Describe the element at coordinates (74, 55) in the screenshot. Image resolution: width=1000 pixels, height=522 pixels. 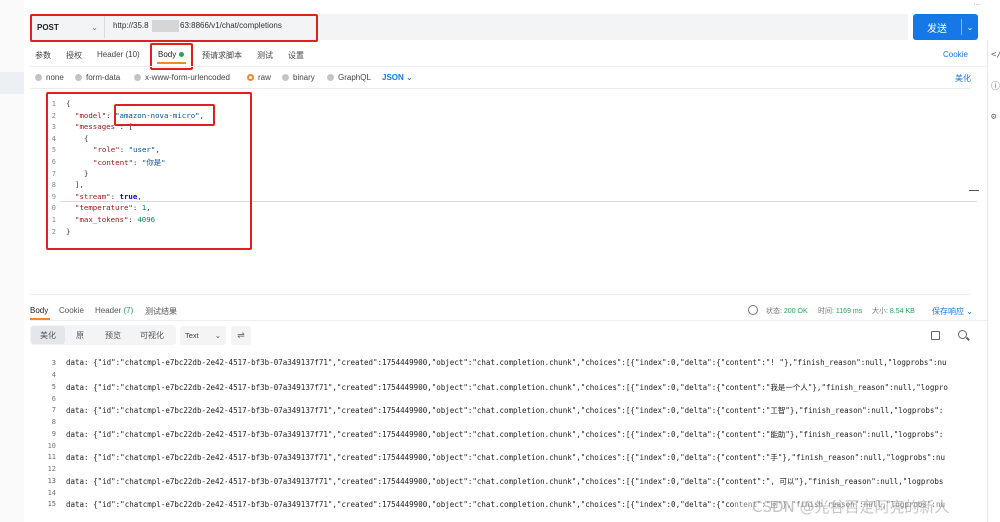
I see `tab-auth: 授权` at that location.